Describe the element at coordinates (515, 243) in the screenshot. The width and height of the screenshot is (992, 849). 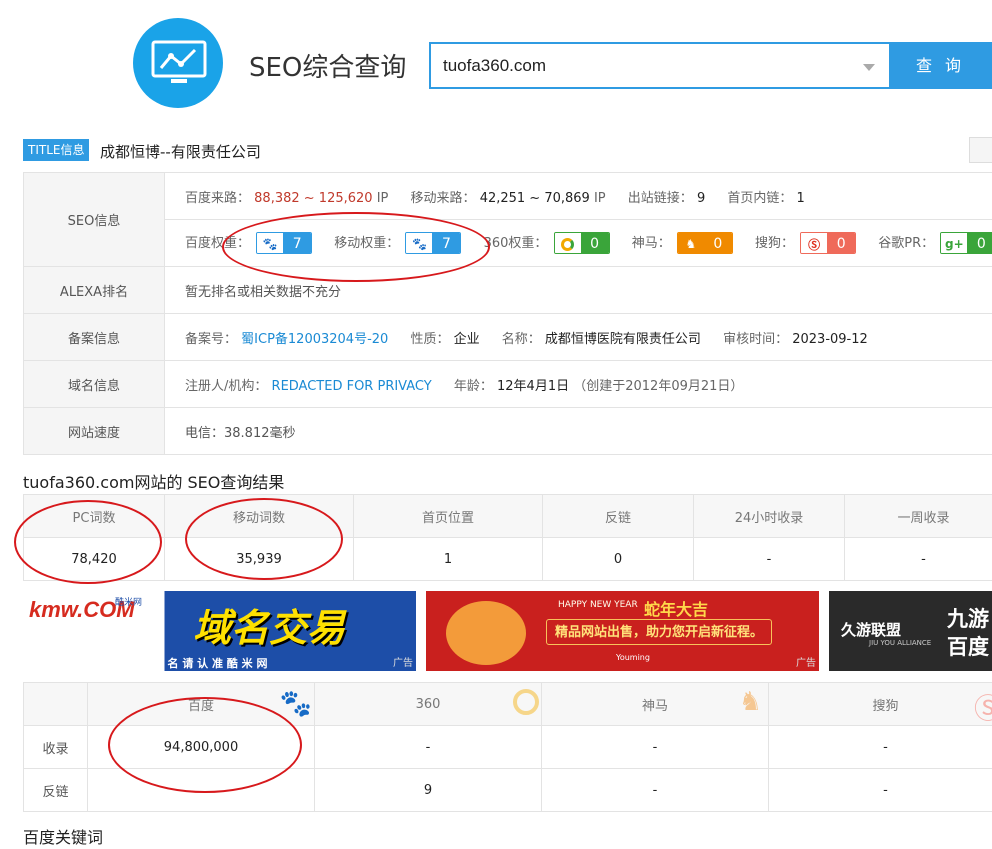
I see `weight360-label: 360权重：` at that location.